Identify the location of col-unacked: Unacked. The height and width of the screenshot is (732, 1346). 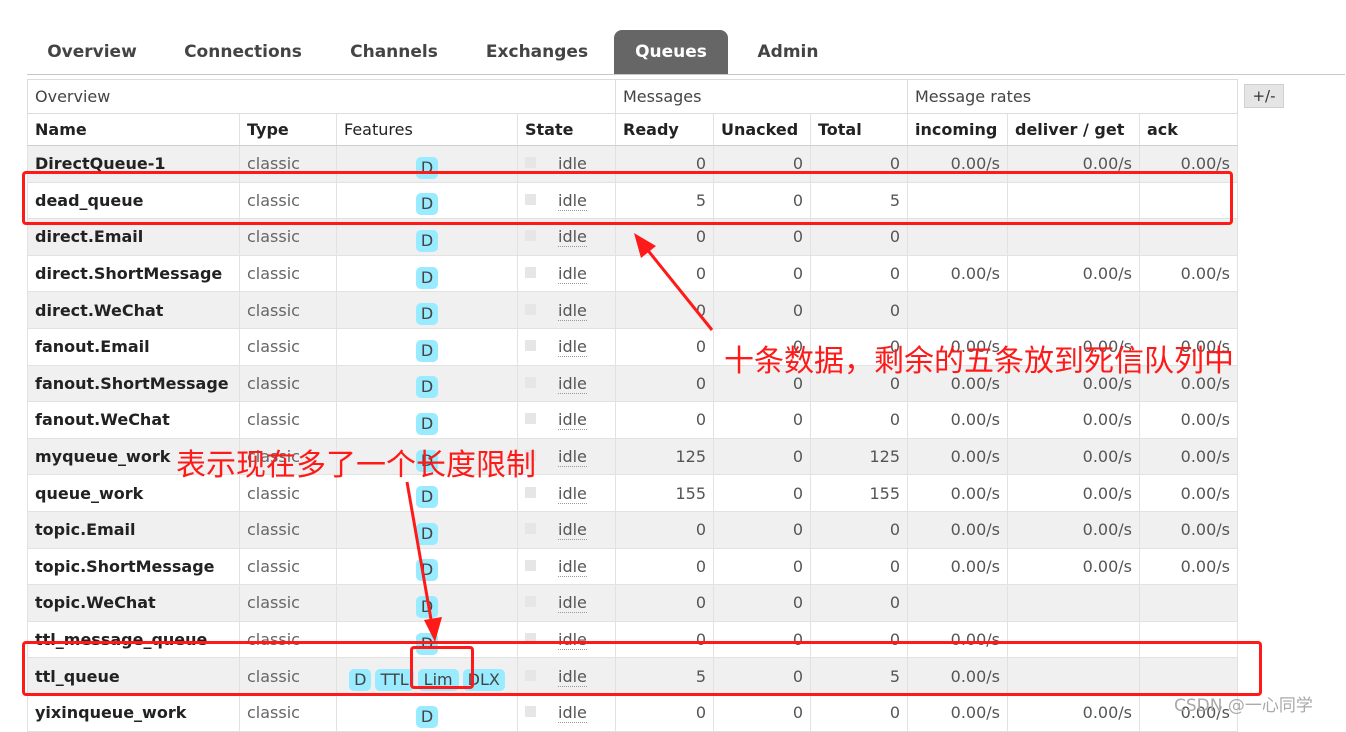
(762, 129).